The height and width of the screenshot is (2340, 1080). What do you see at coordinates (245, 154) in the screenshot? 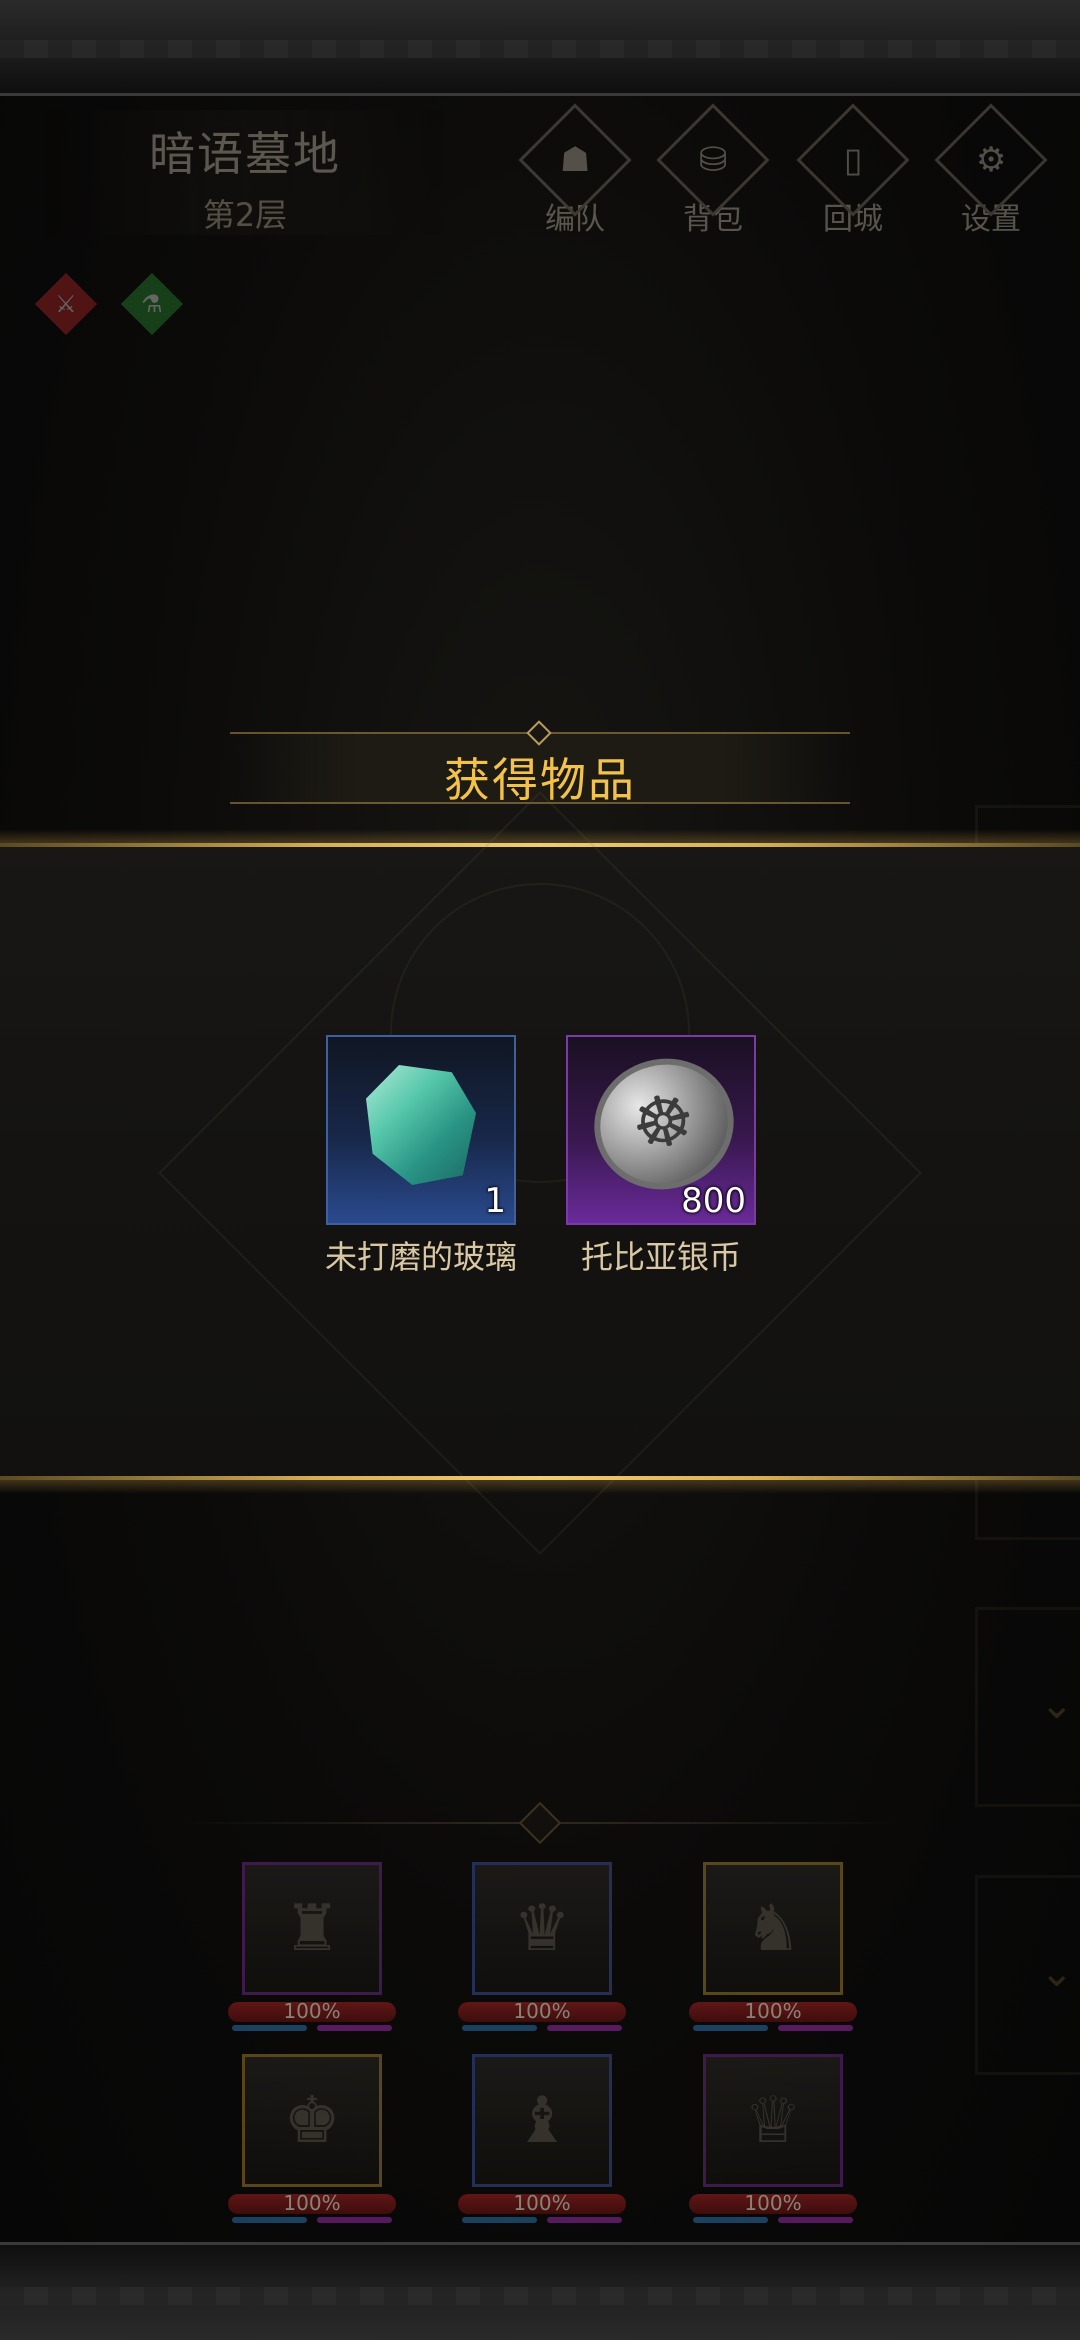
I see `location-name: 暗语墓地` at bounding box center [245, 154].